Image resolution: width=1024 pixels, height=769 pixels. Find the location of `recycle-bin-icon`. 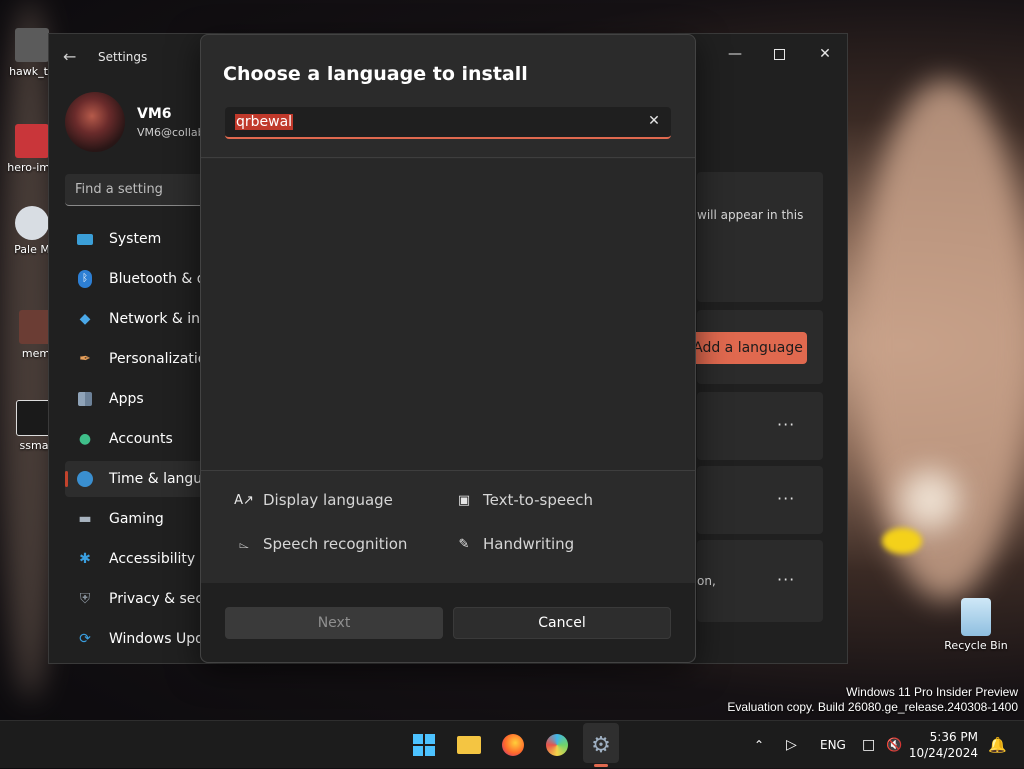

recycle-bin-icon is located at coordinates (976, 617).